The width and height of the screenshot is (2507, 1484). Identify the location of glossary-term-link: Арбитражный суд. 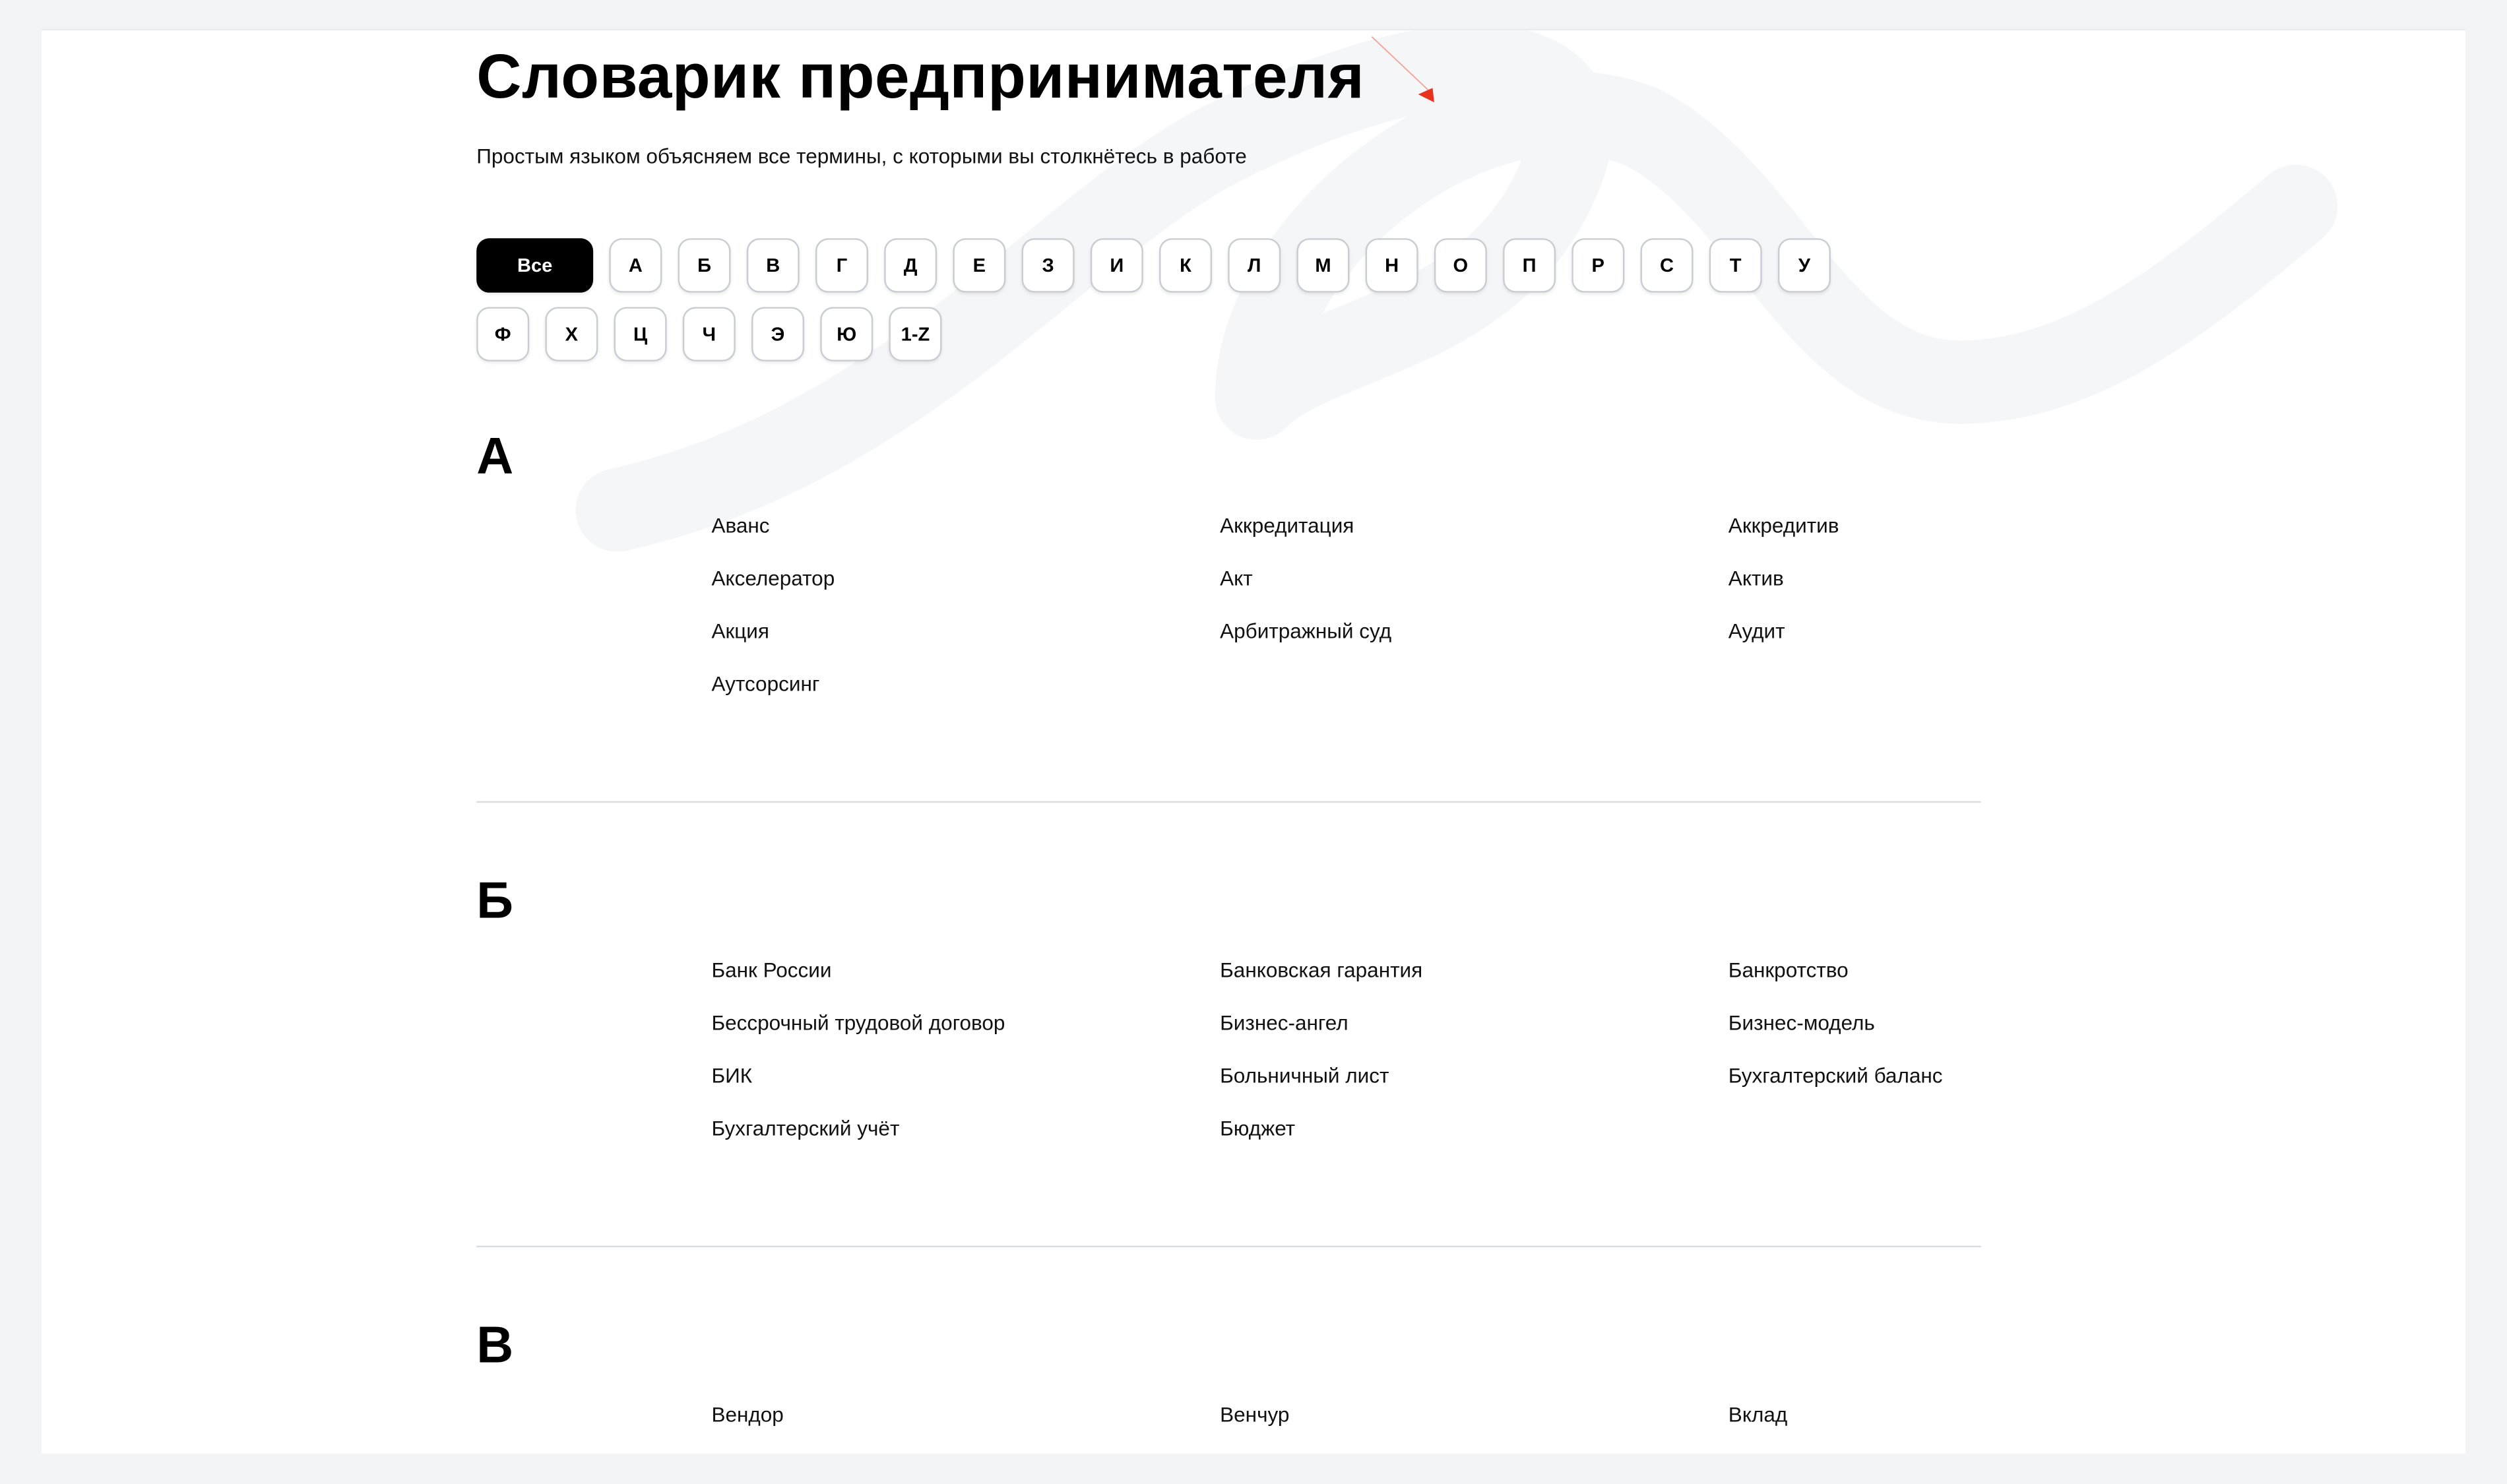
(1475, 632).